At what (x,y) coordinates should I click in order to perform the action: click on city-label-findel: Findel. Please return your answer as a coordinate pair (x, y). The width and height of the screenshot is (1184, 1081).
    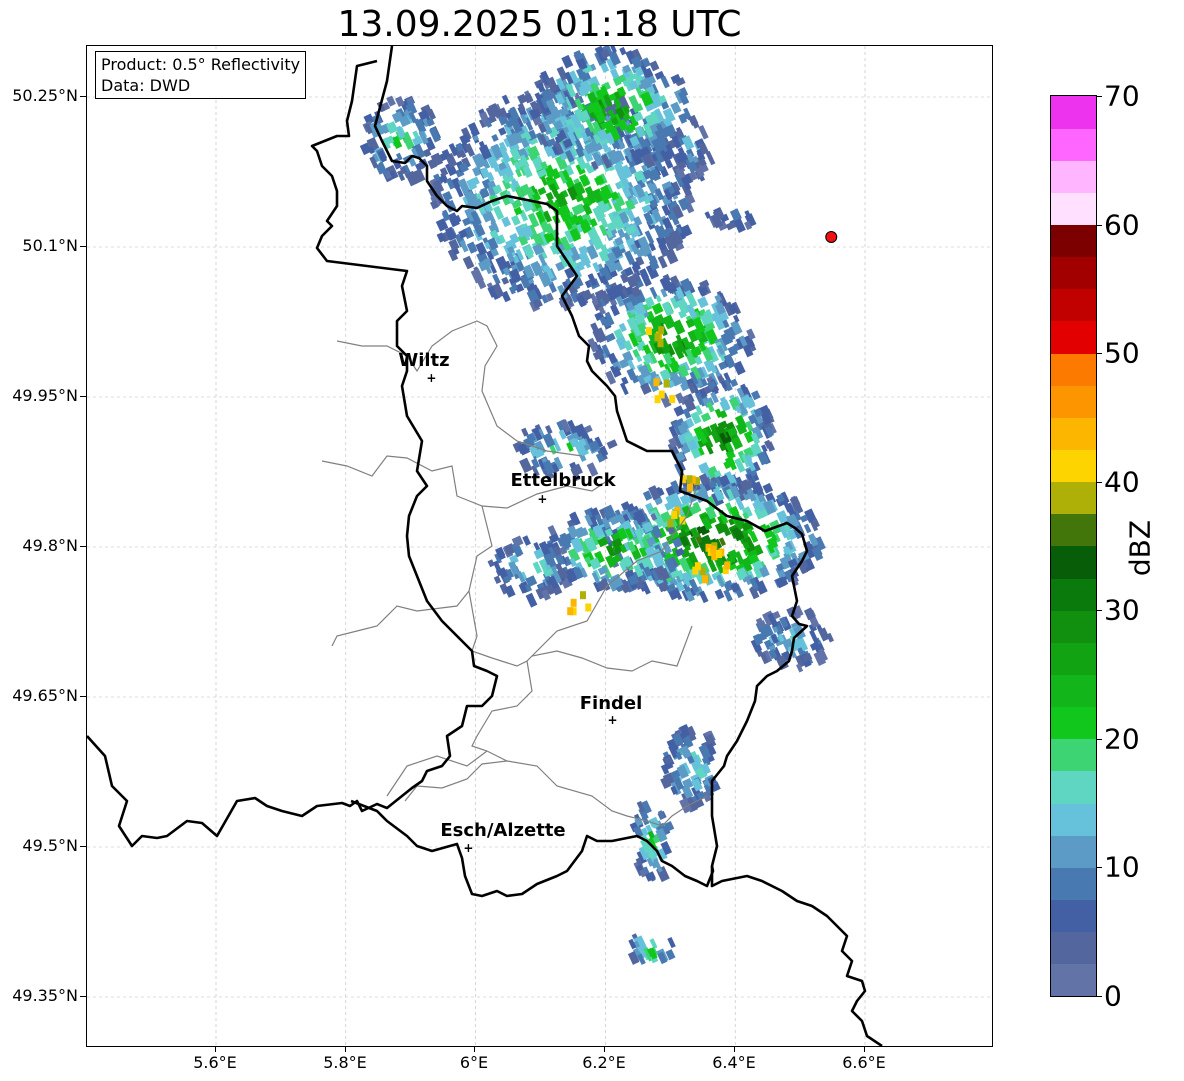
    Looking at the image, I should click on (611, 703).